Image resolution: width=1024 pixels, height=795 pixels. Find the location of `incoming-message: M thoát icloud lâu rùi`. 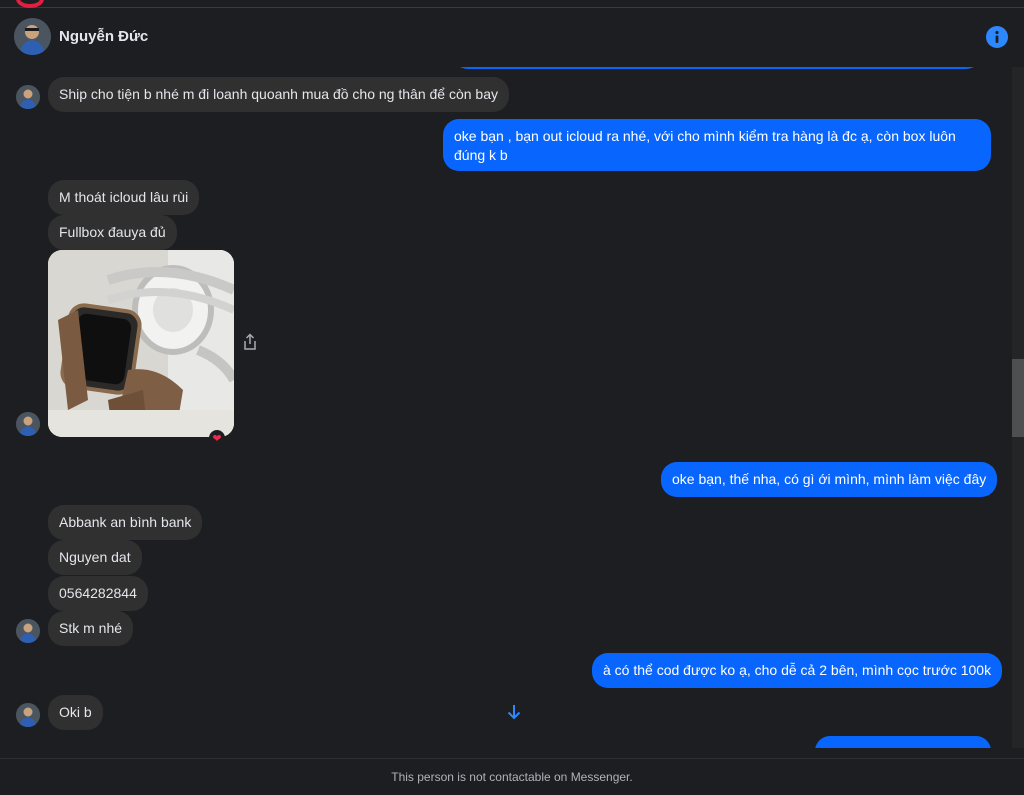

incoming-message: M thoát icloud lâu rùi is located at coordinates (124, 197).